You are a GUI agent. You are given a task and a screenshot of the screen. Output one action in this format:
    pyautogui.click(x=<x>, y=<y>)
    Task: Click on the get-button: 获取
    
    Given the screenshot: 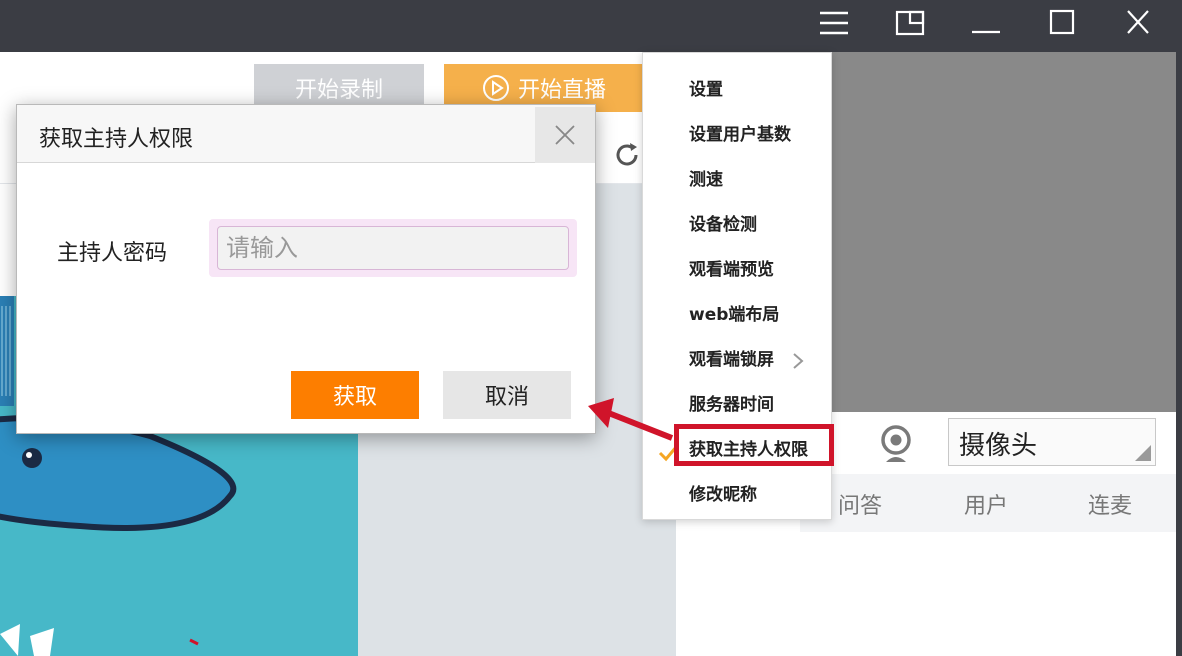 What is the action you would take?
    pyautogui.click(x=355, y=395)
    